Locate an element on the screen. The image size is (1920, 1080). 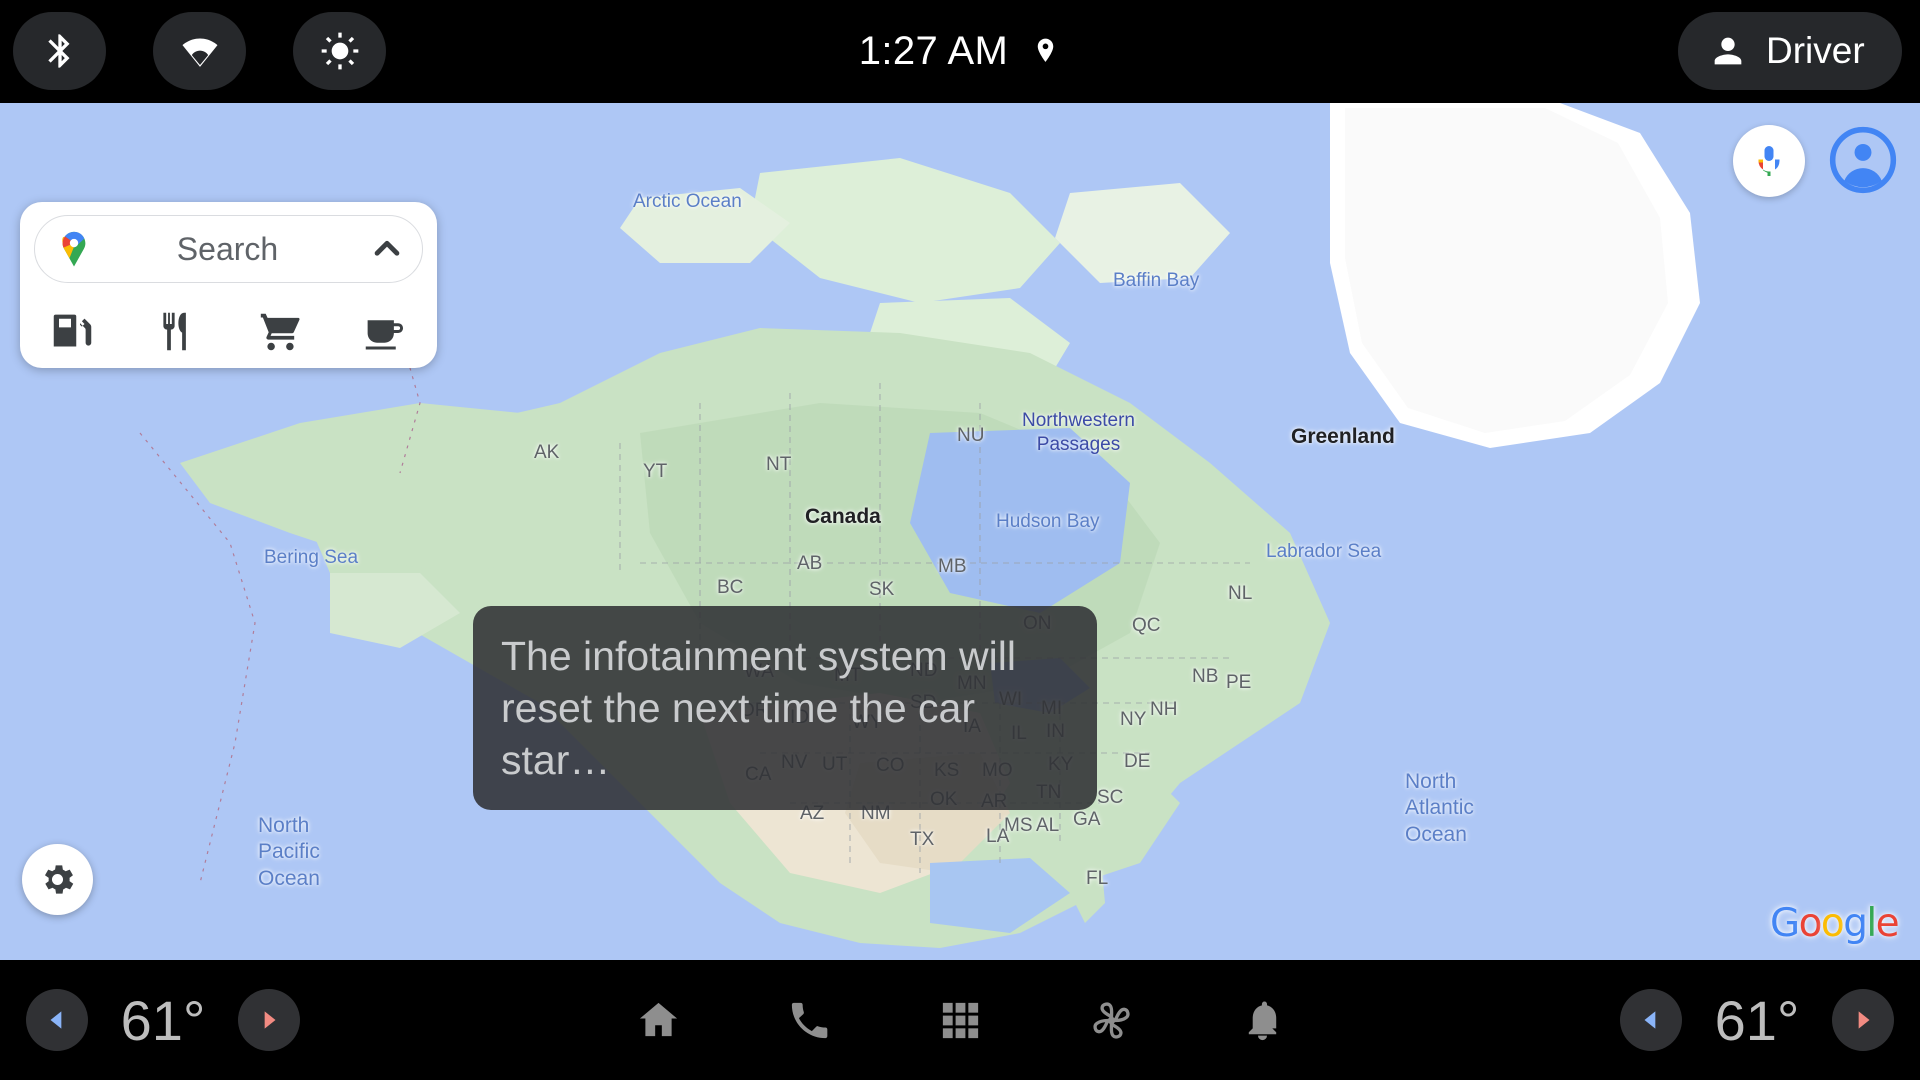
home-button is located at coordinates (658, 1020).